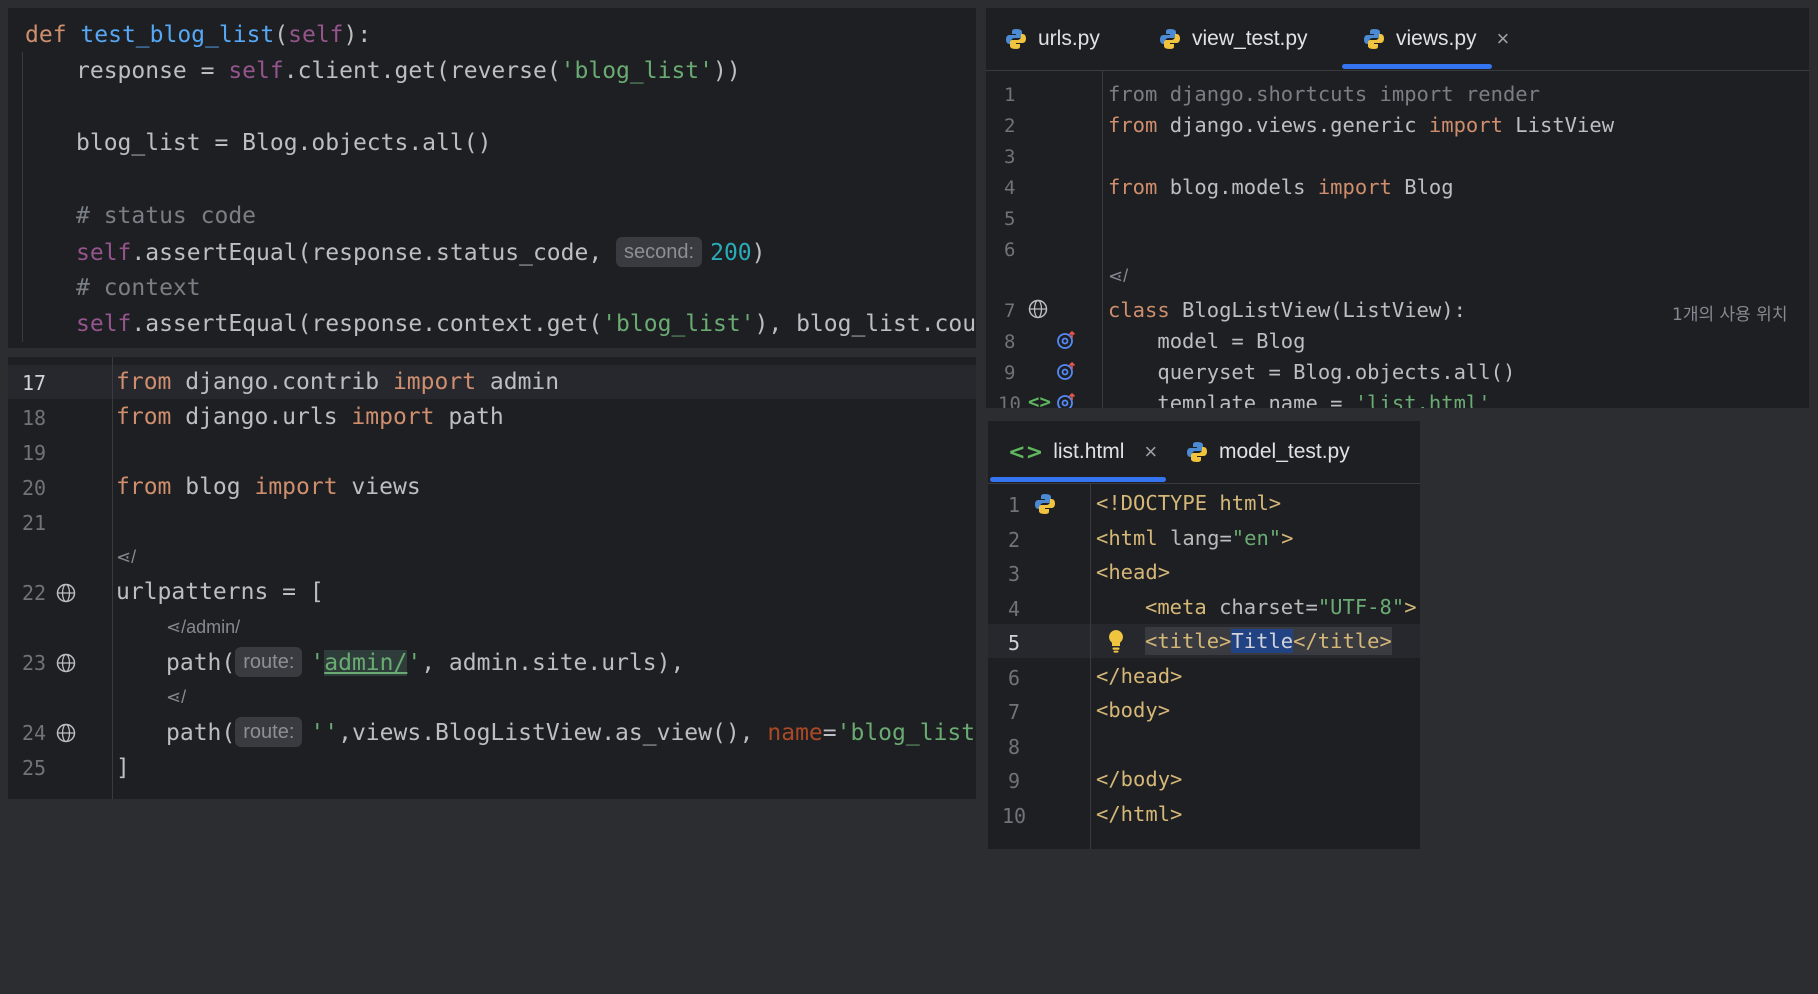 This screenshot has width=1818, height=994. What do you see at coordinates (269, 662) in the screenshot?
I see `param-hint-route: route:` at bounding box center [269, 662].